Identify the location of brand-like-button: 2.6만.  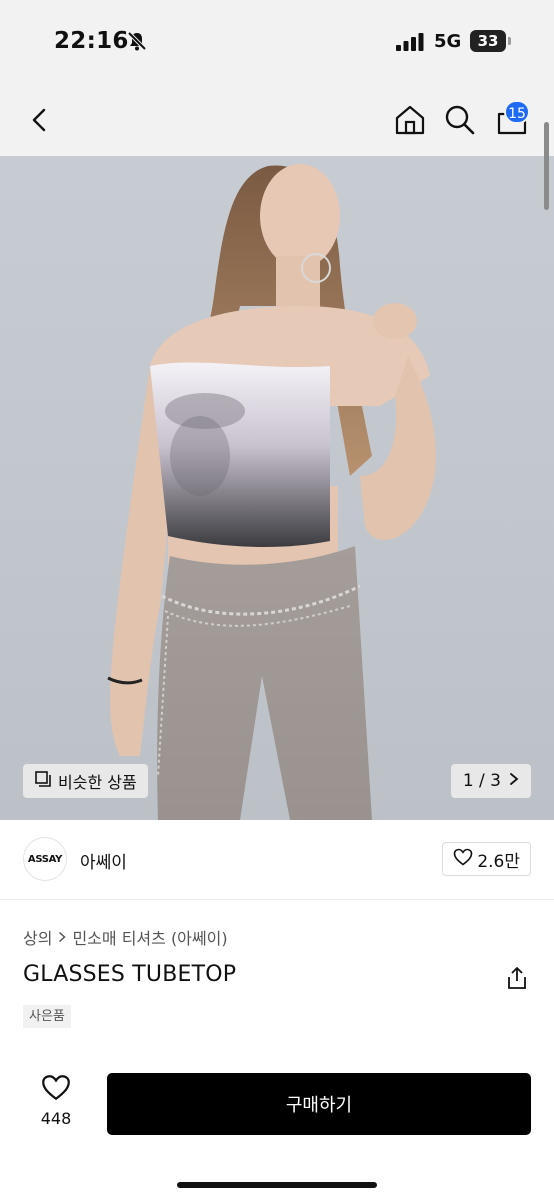
(486, 859).